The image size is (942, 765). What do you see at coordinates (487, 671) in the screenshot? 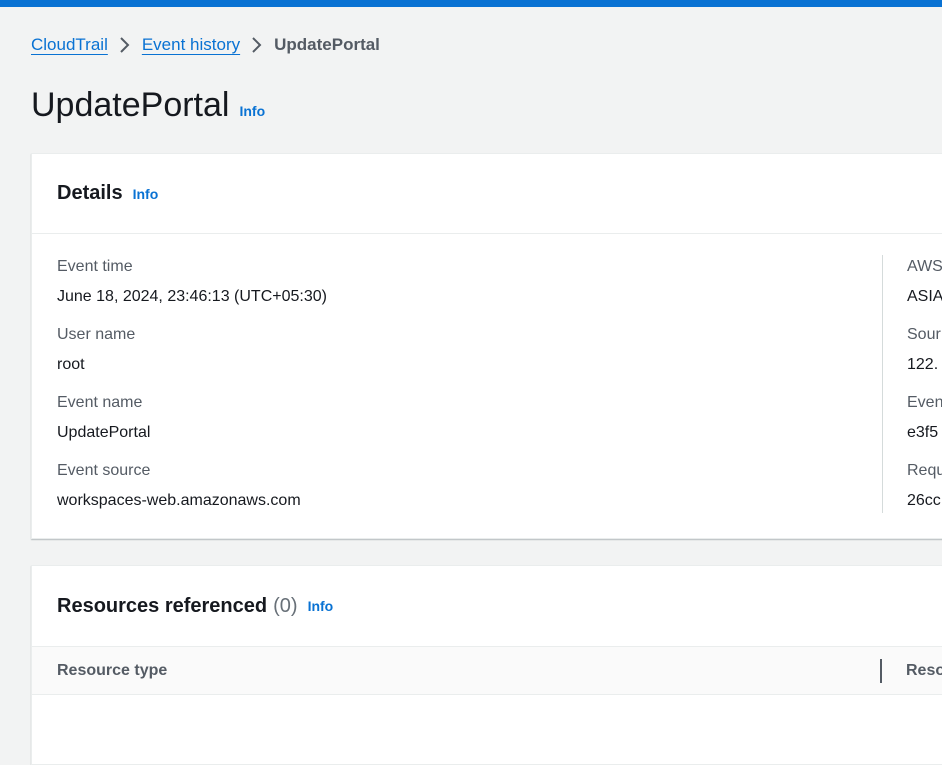
I see `resources-table-header: Resource type Reso` at bounding box center [487, 671].